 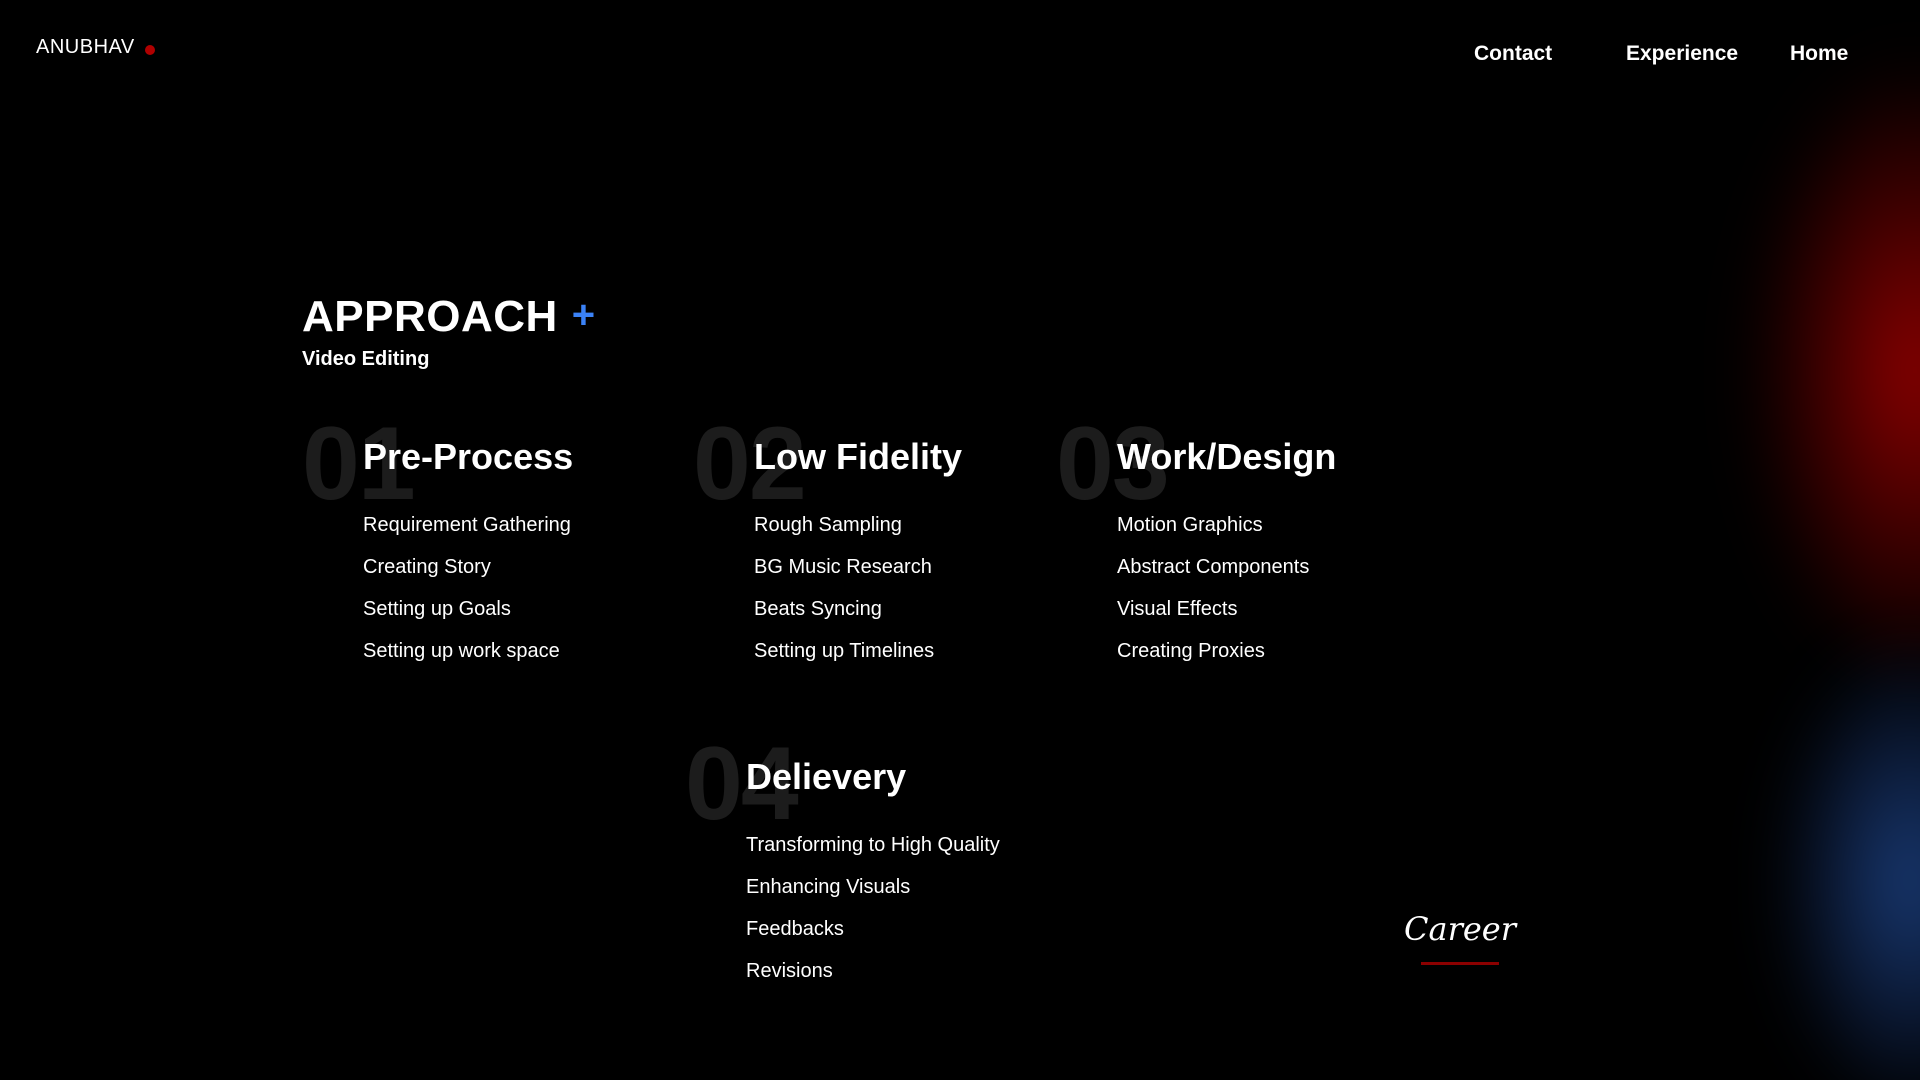 I want to click on step-title: Pre-Process, so click(x=468, y=456).